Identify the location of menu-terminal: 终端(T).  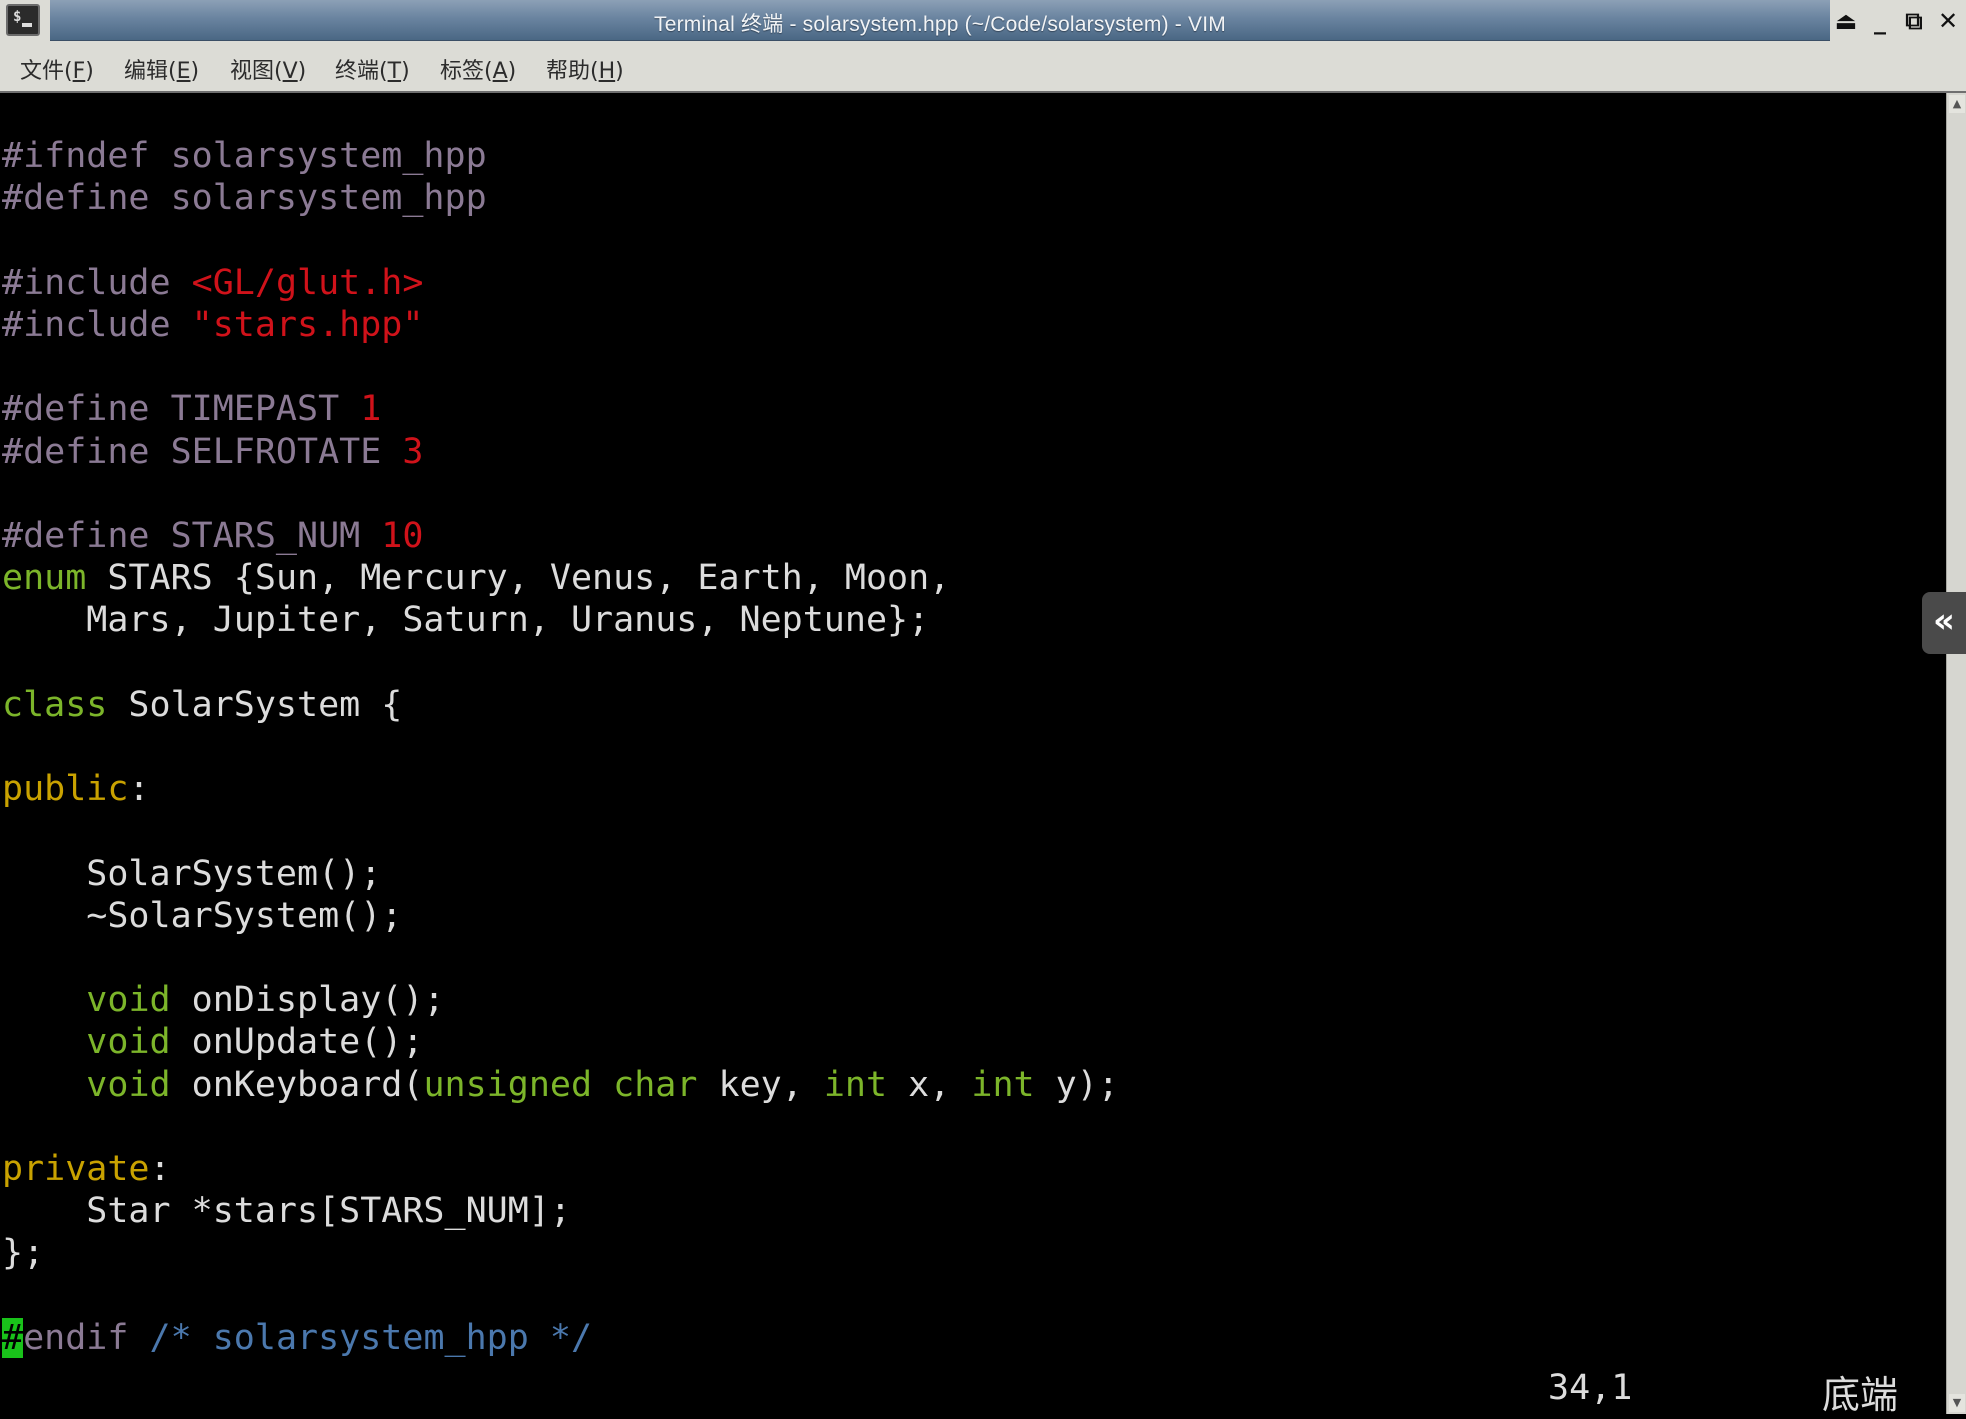
(372, 69).